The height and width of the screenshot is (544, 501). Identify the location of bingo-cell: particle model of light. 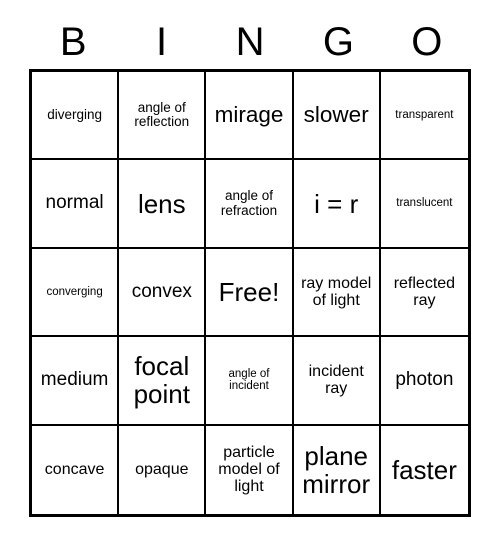
(250, 469).